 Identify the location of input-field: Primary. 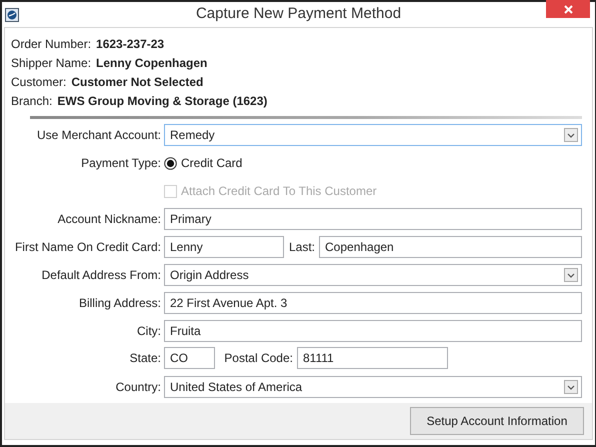
(373, 219).